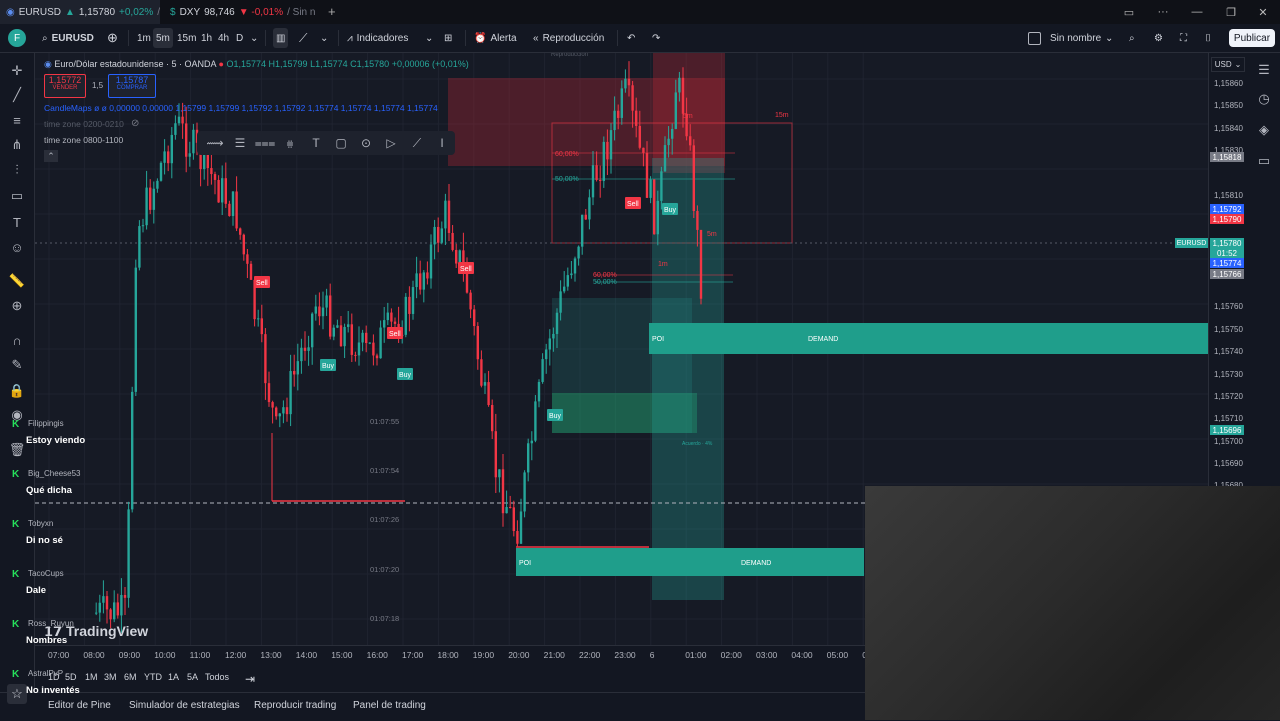  I want to click on range-3m: 3M, so click(110, 677).